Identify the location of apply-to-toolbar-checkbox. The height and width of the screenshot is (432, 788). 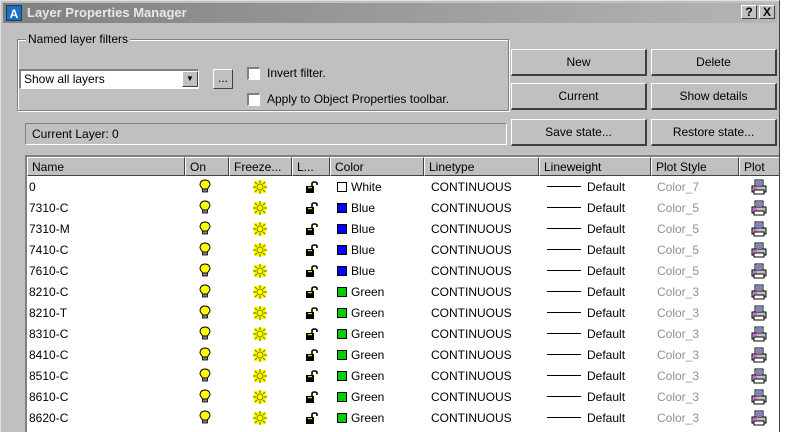
(253, 99).